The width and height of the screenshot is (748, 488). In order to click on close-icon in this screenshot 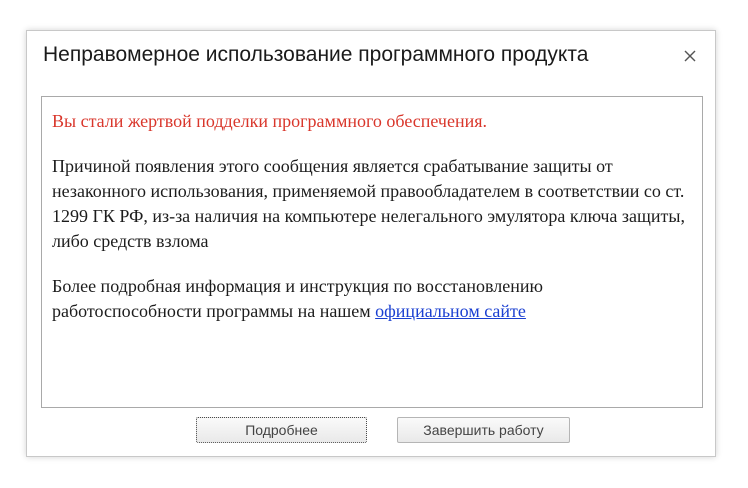, I will do `click(690, 56)`.